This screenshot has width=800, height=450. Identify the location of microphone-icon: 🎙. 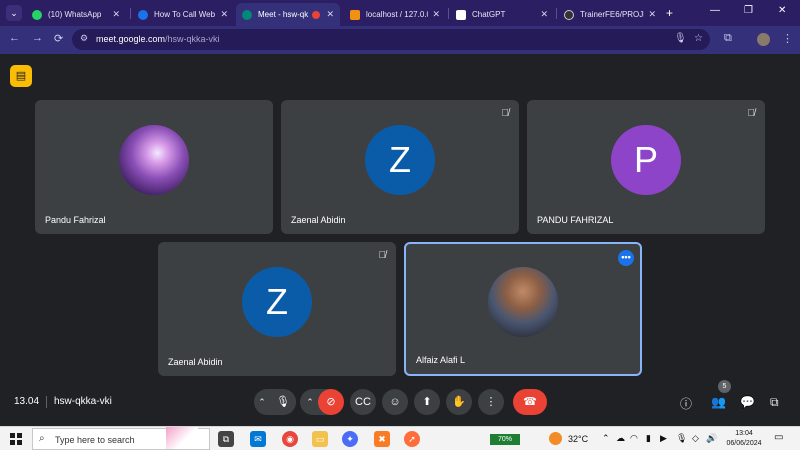
(680, 38).